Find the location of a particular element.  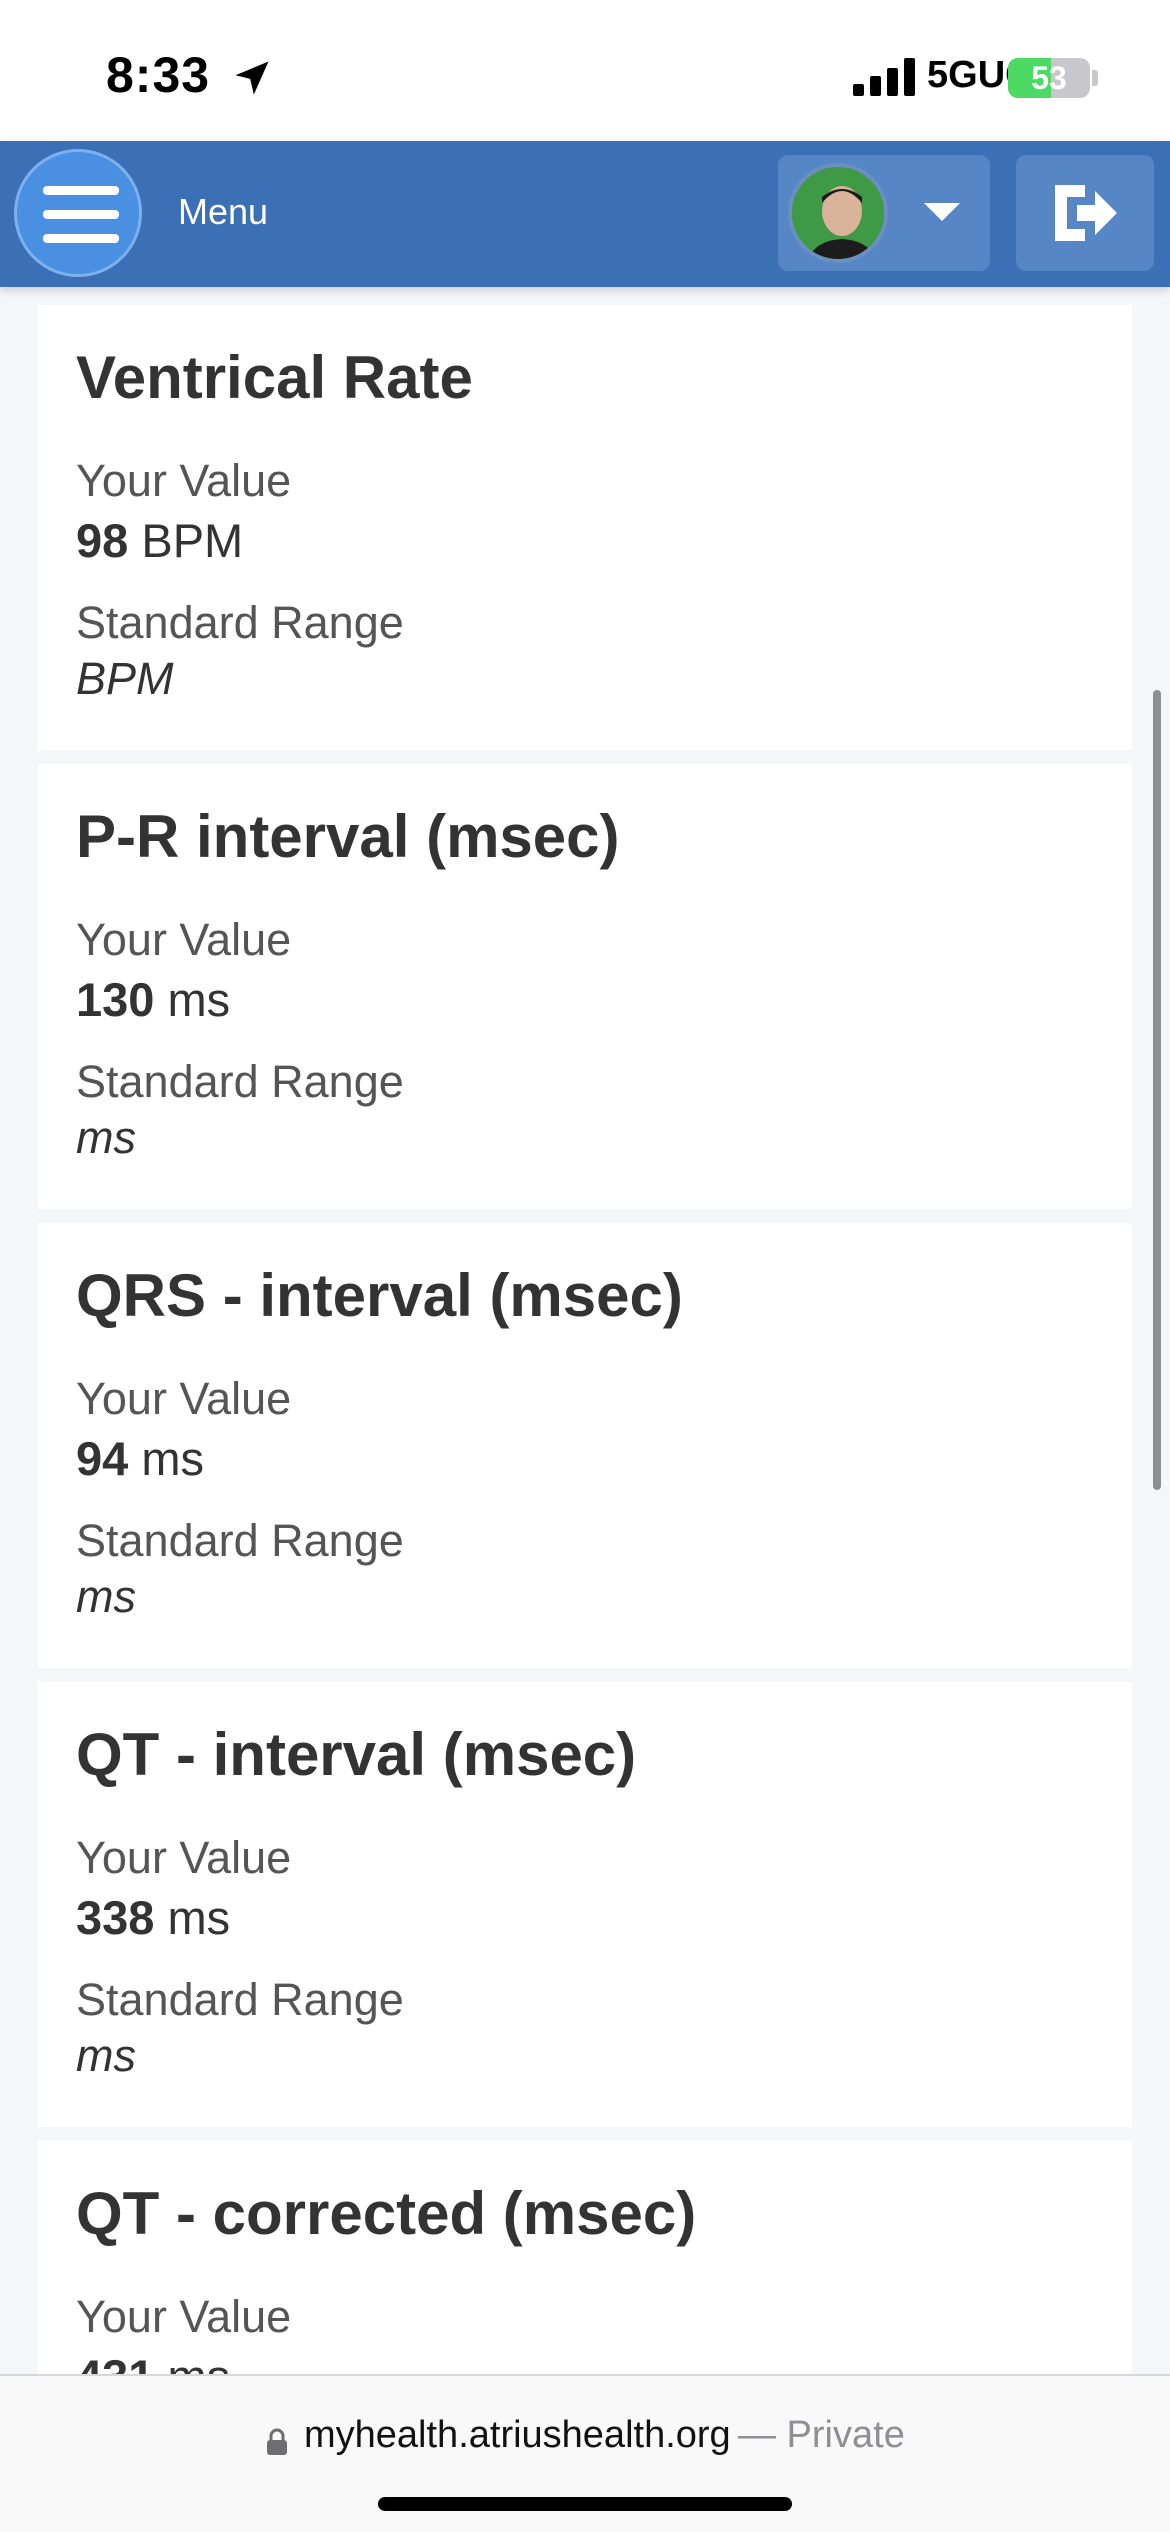

value-number: 431 is located at coordinates (115, 2363).